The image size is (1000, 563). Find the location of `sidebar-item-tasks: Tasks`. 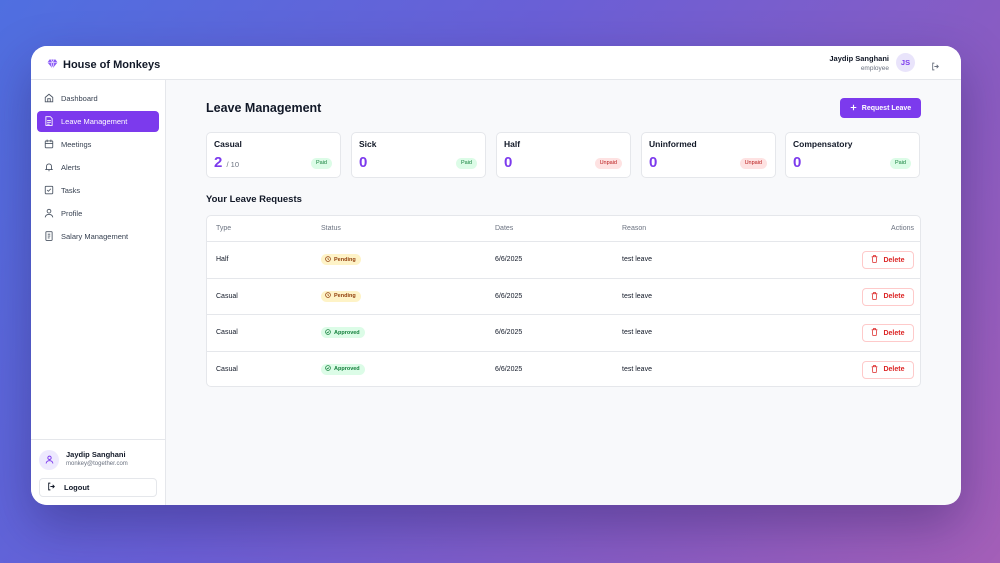

sidebar-item-tasks: Tasks is located at coordinates (98, 190).